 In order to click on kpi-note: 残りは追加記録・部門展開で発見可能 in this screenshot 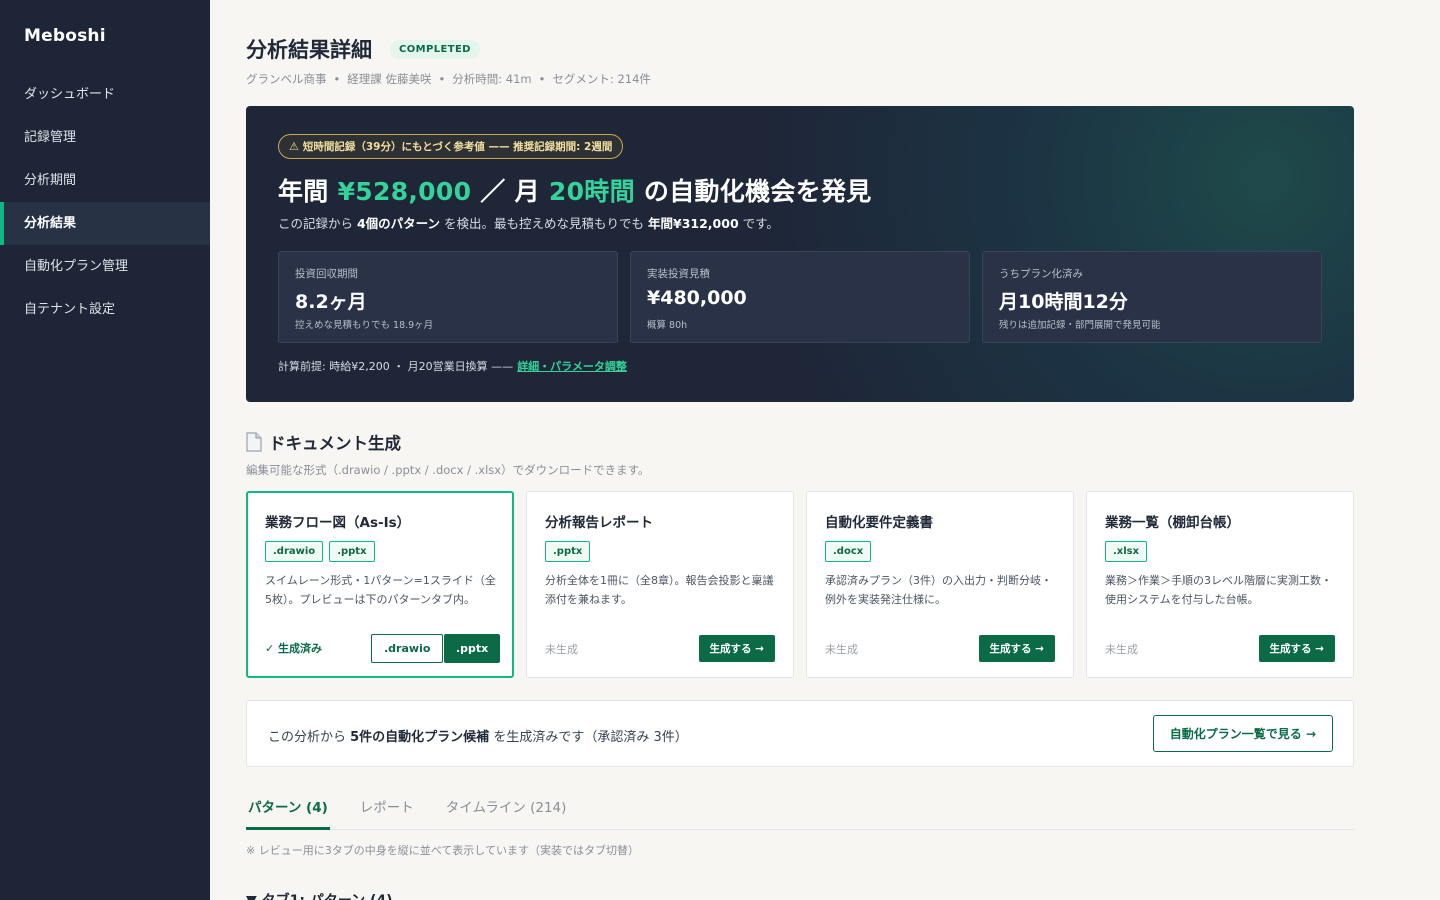, I will do `click(1080, 325)`.